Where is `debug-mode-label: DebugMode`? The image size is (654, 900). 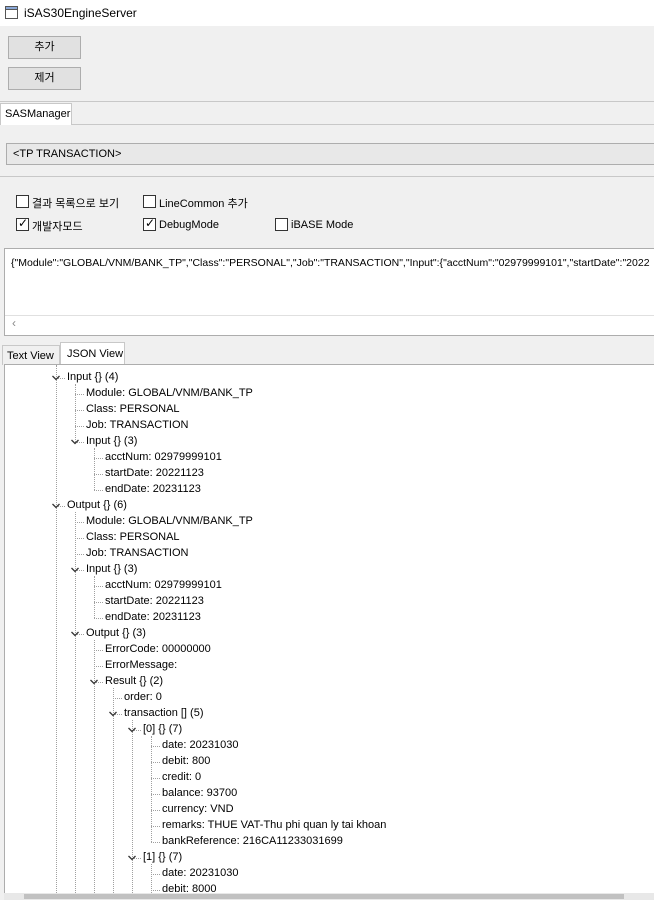
debug-mode-label: DebugMode is located at coordinates (189, 225).